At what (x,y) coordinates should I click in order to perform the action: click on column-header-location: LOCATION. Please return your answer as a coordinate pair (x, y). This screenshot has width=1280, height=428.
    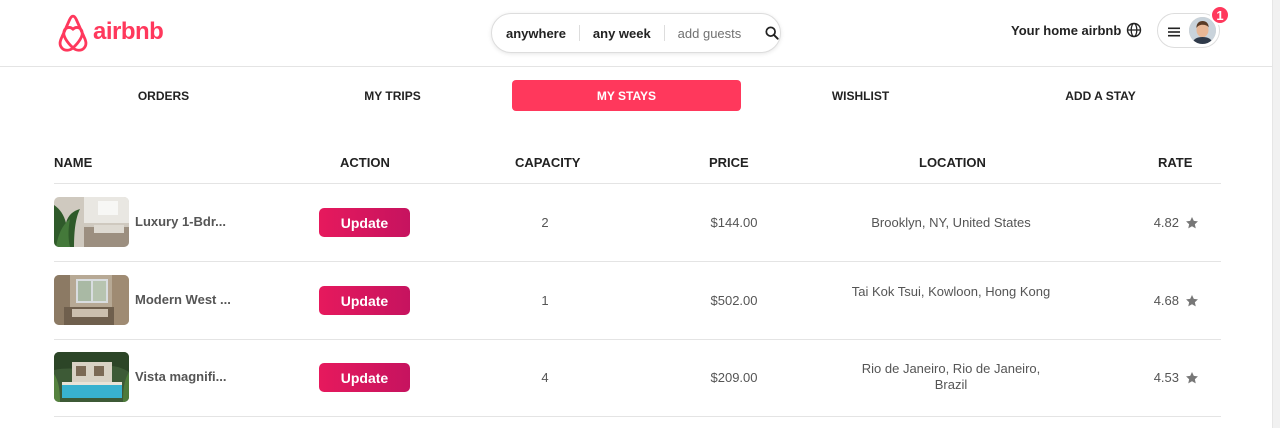
    Looking at the image, I should click on (952, 162).